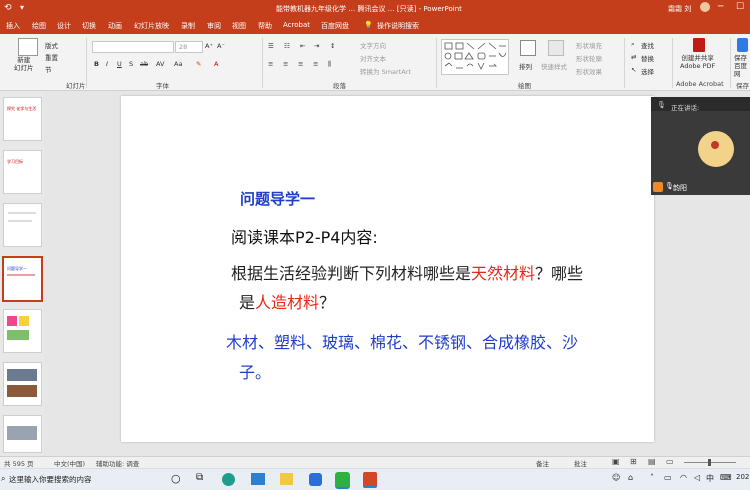 The height and width of the screenshot is (490, 750). Describe the element at coordinates (332, 46) in the screenshot. I see `line-spacing-icon: ↕` at that location.